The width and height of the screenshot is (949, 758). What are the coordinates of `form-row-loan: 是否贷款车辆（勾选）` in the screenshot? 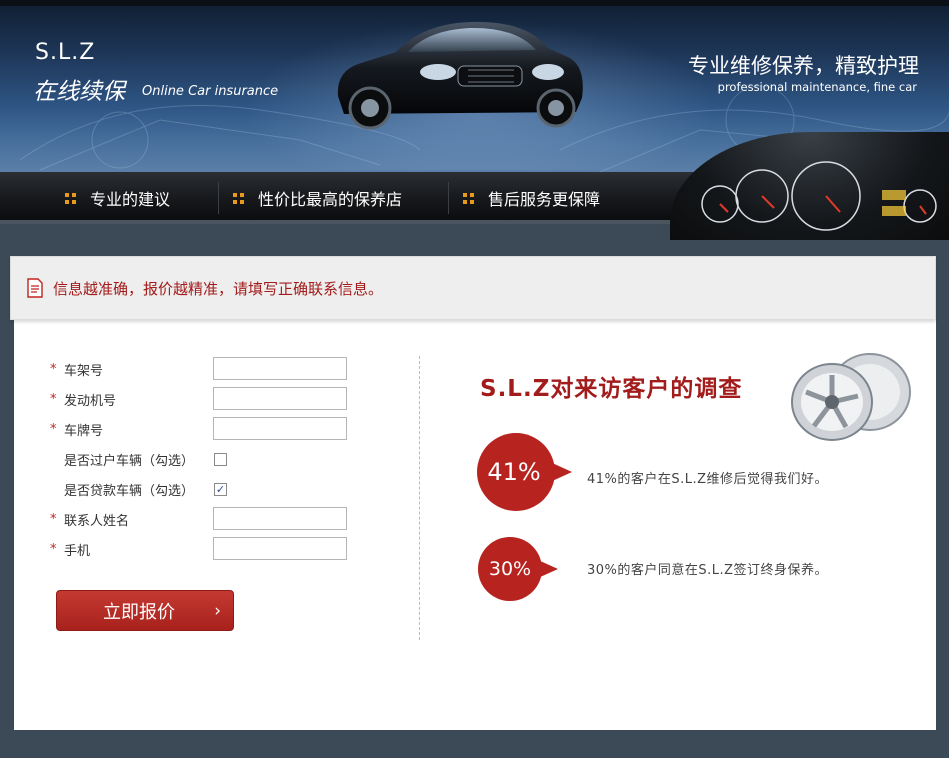 It's located at (122, 489).